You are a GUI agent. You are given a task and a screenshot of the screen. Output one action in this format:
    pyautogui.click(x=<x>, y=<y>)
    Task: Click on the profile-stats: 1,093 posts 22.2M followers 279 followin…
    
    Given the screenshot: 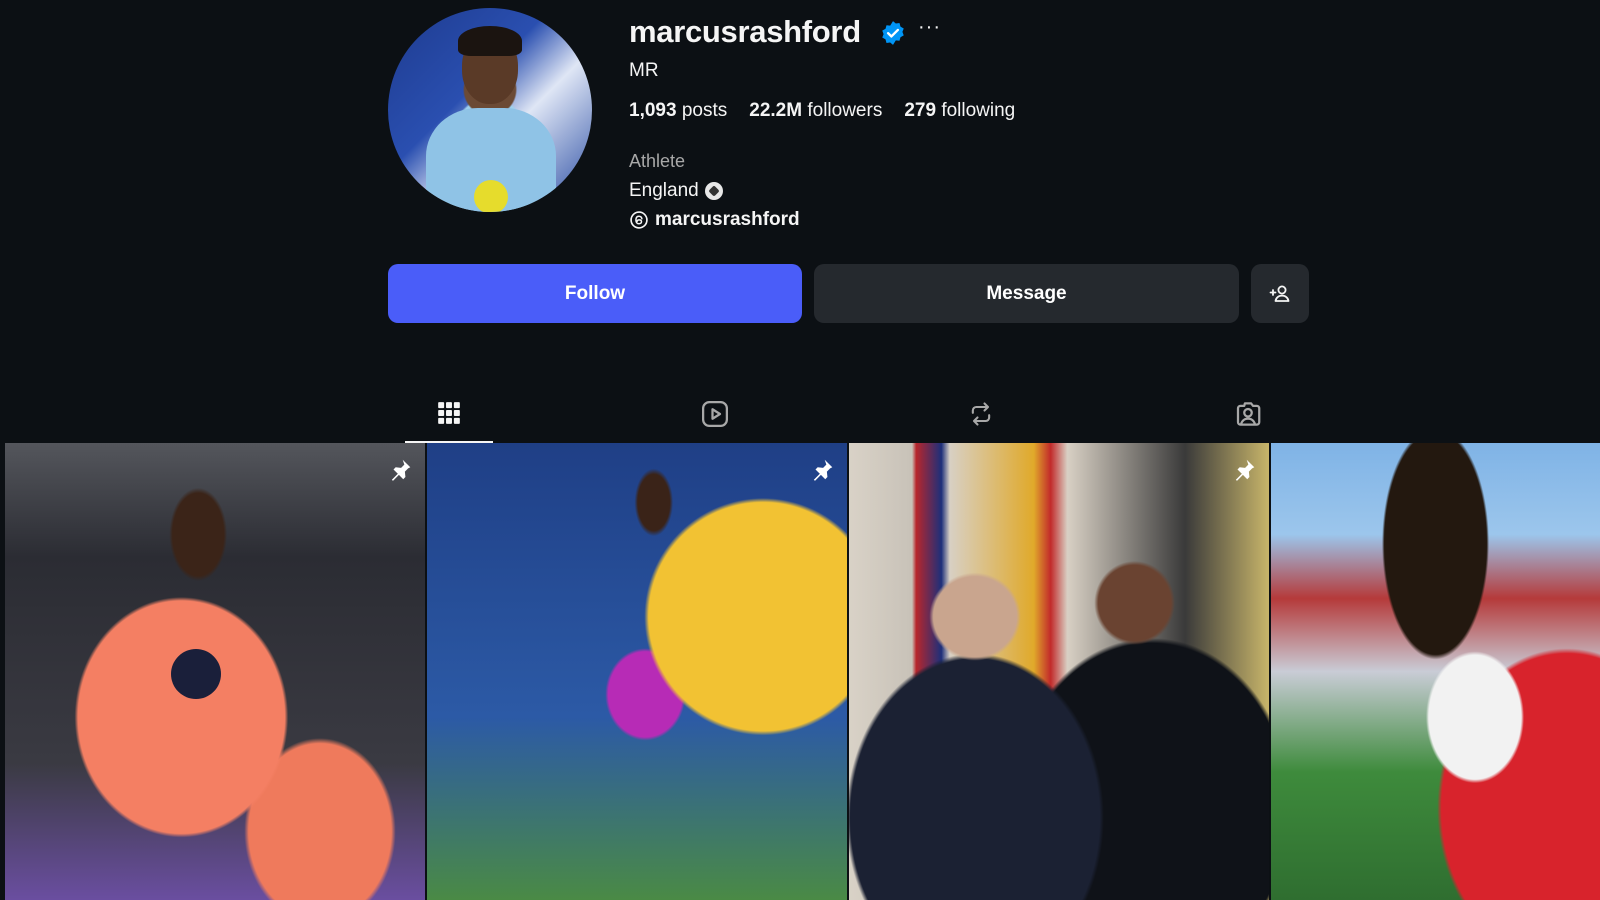 What is the action you would take?
    pyautogui.click(x=822, y=111)
    